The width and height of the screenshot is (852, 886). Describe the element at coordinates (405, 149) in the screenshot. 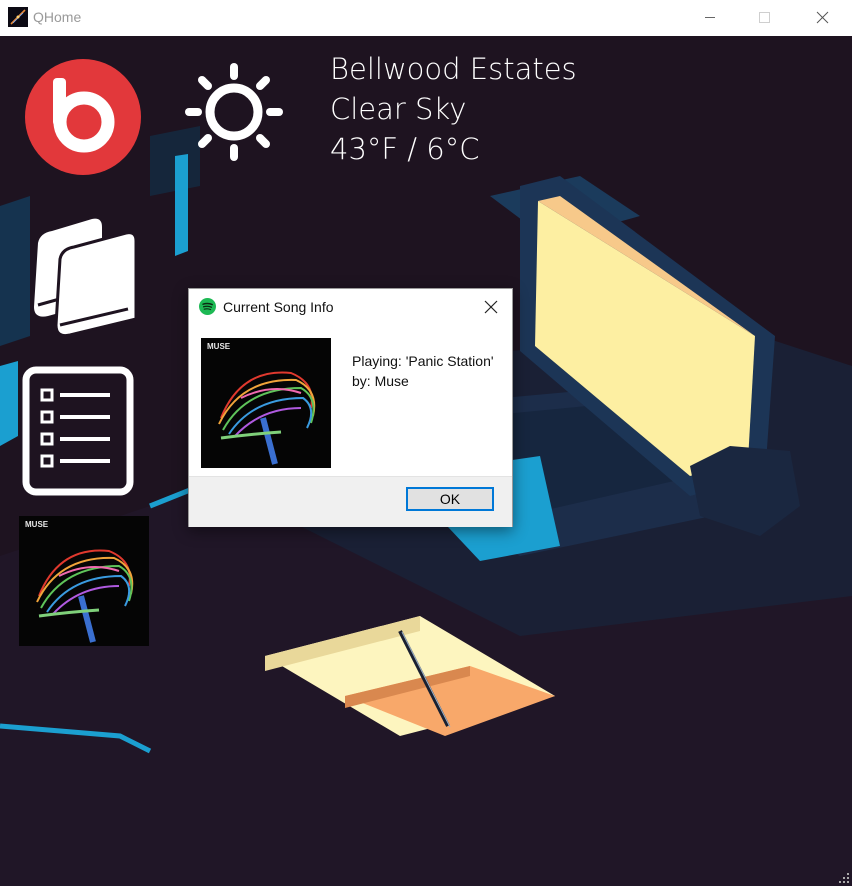

I see `weather-temperature: 43°F / 6°C` at that location.